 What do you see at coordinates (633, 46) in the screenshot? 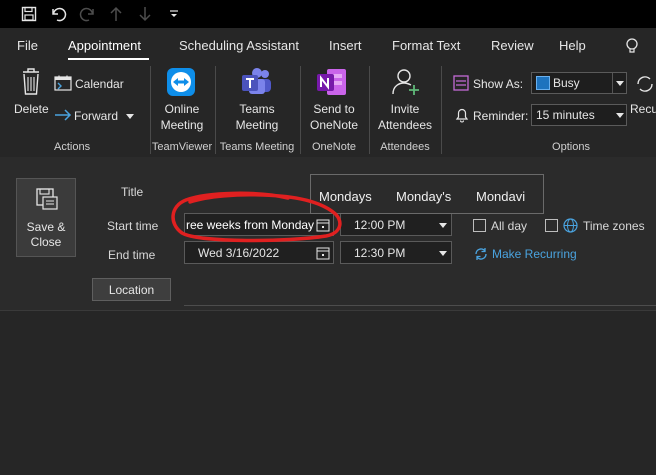
I see `lightbulb-icon` at bounding box center [633, 46].